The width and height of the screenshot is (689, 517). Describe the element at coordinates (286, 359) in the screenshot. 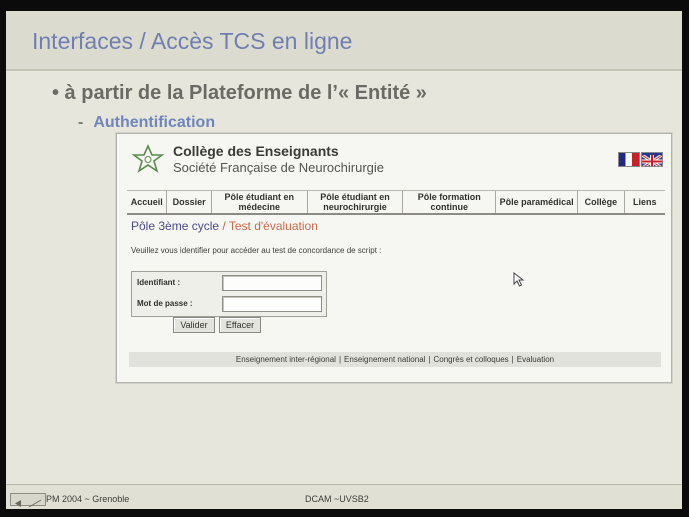

I see `footer-link-inter-regional: Enseignement inter-régional` at that location.